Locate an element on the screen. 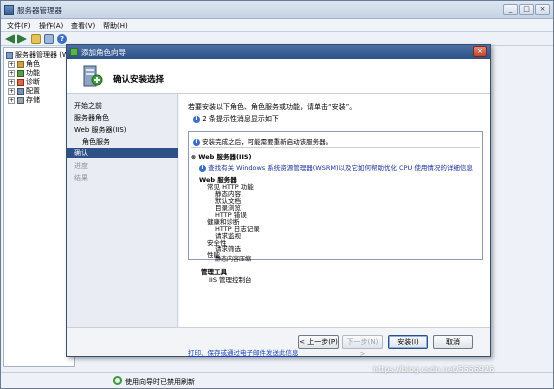 The height and width of the screenshot is (389, 554). restart-note-row: i 安装完成之后，可能需要重新启动该服务器。 is located at coordinates (262, 141).